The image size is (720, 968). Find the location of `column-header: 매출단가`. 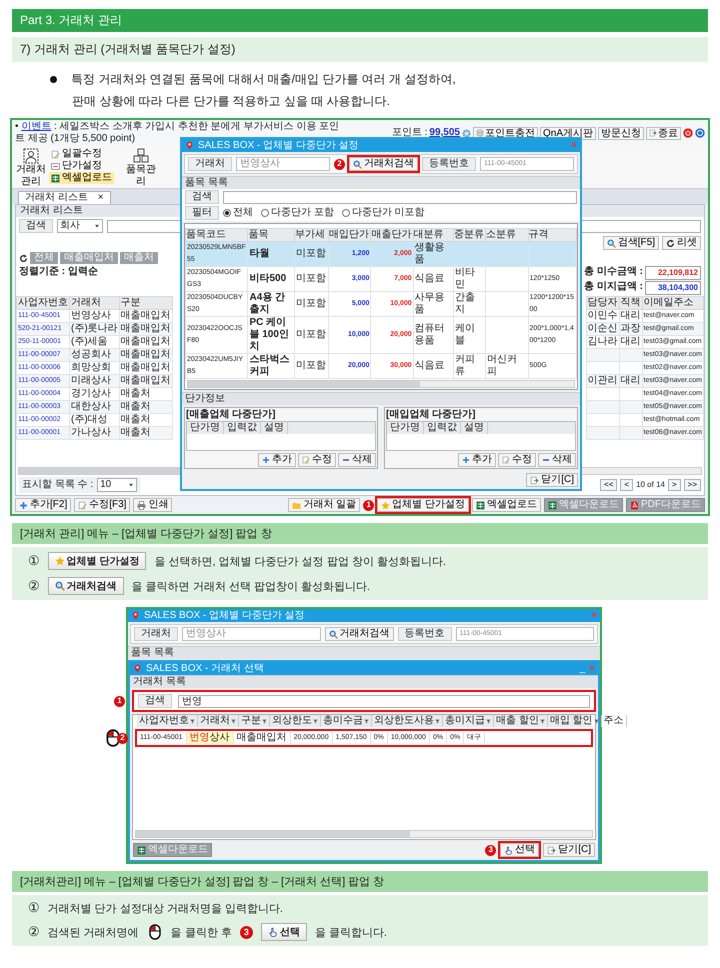

column-header: 매출단가 is located at coordinates (392, 235).